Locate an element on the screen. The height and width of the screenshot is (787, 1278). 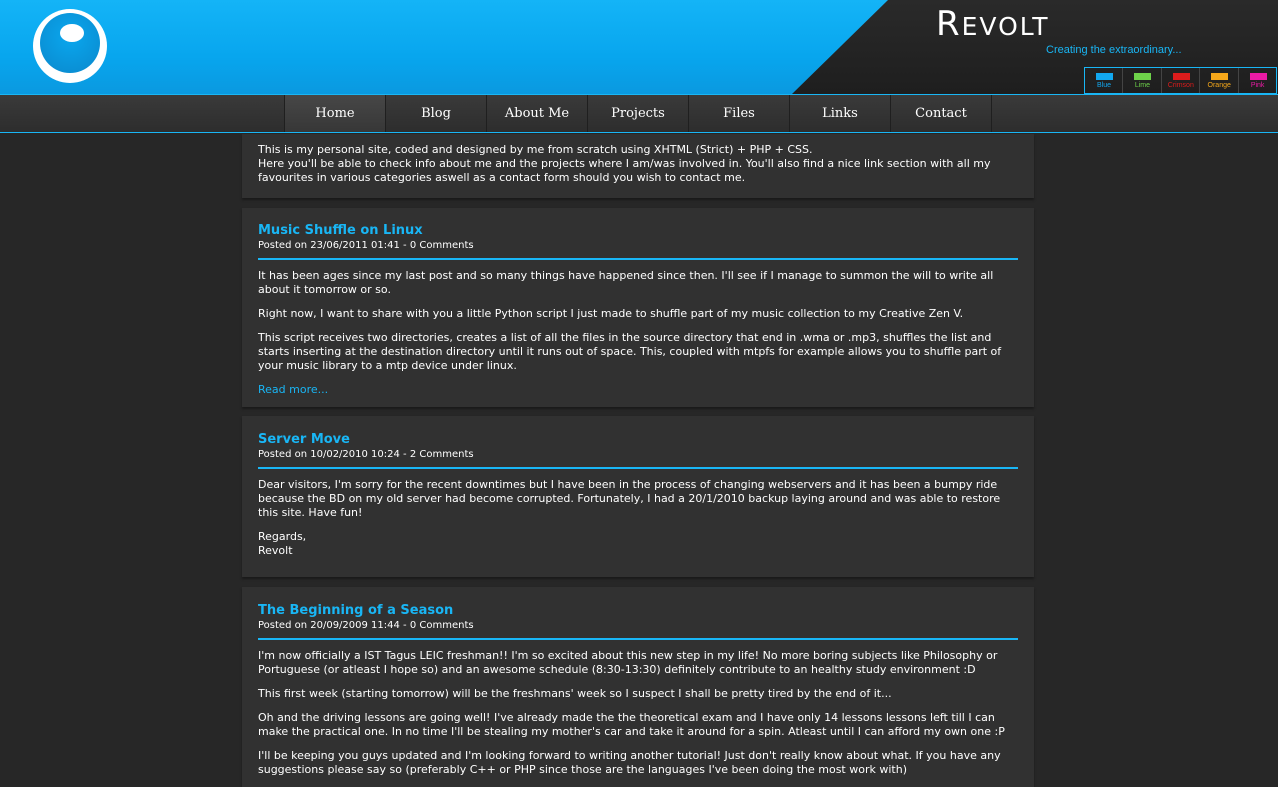
nav-files: Files is located at coordinates (738, 113).